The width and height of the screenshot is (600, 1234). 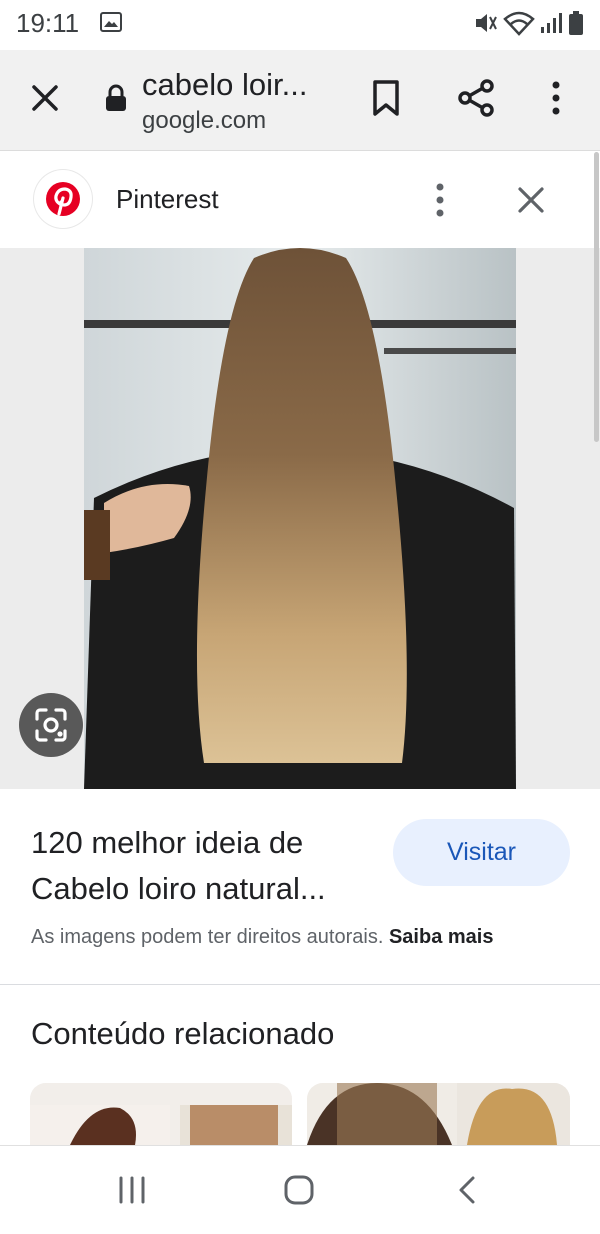 I want to click on visit-button: Visitar, so click(x=481, y=852).